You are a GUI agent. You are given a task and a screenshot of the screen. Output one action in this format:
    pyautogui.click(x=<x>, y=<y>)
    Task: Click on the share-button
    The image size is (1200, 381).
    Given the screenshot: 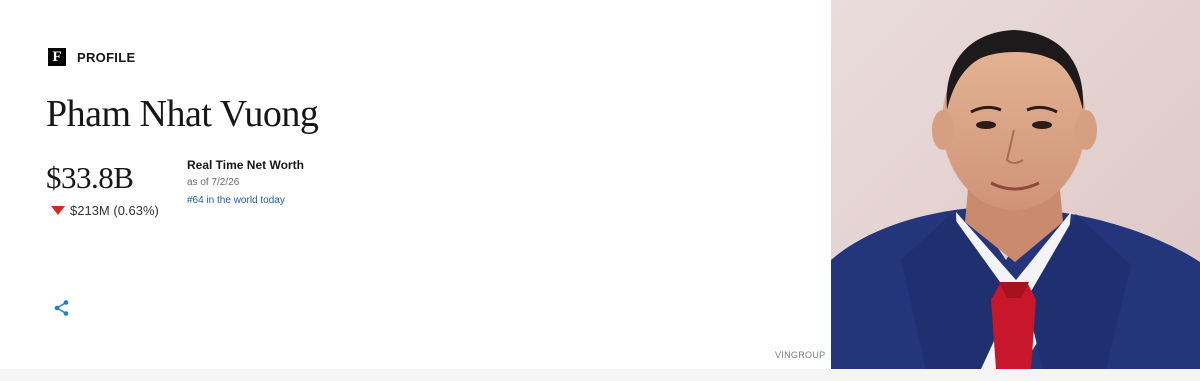 What is the action you would take?
    pyautogui.click(x=62, y=308)
    